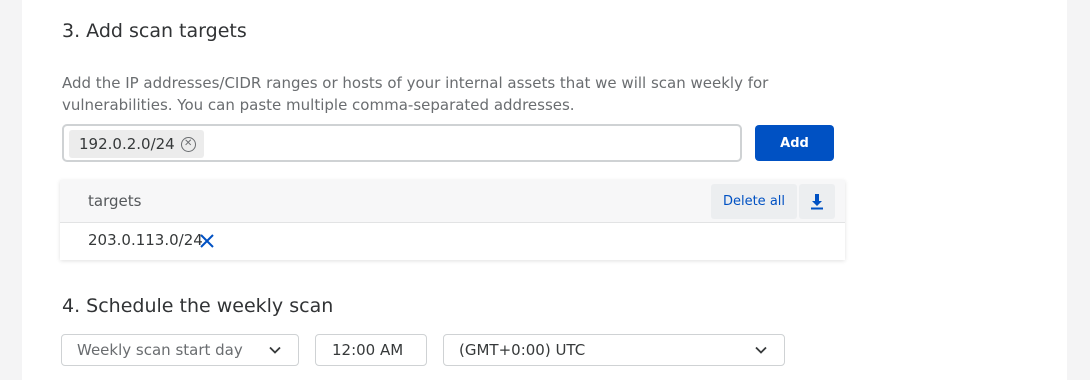  I want to click on download-icon, so click(817, 201).